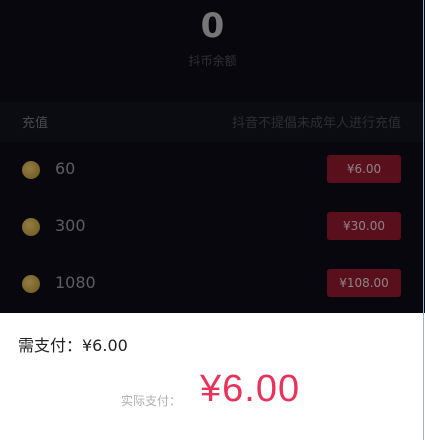  What do you see at coordinates (151, 401) in the screenshot?
I see `actual-pay-label: 实际支付：` at bounding box center [151, 401].